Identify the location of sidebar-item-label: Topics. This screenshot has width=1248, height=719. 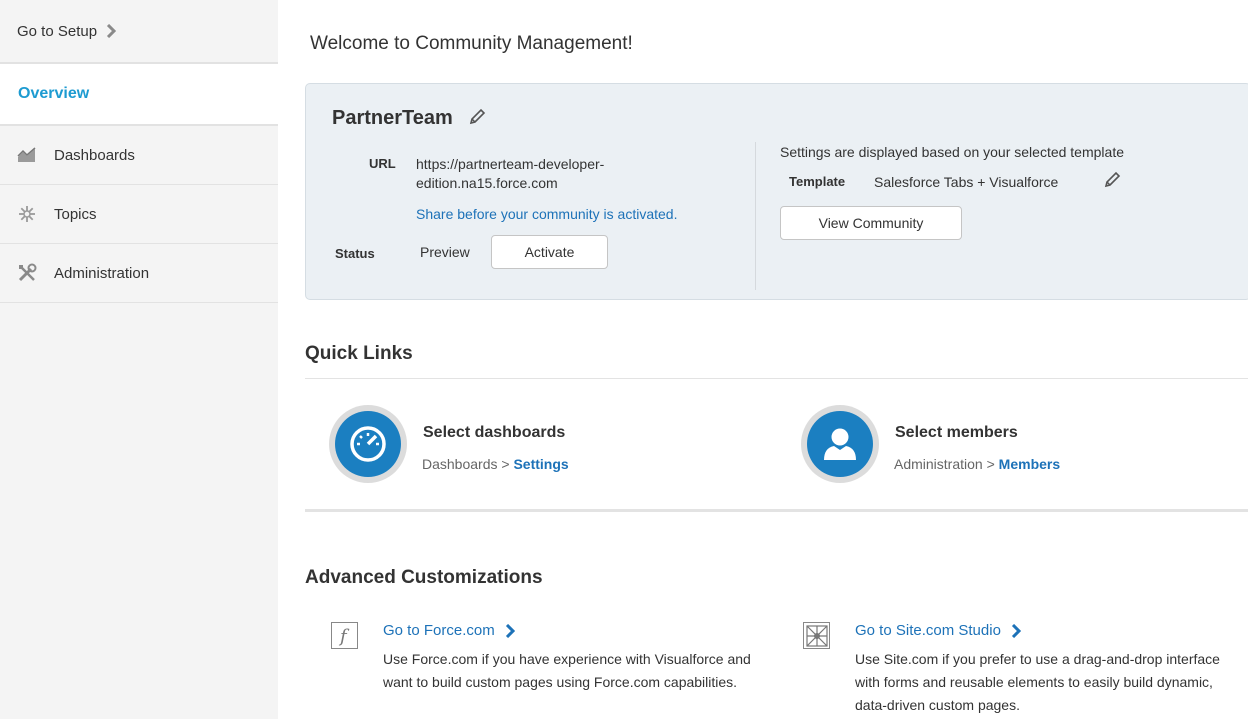
(75, 214).